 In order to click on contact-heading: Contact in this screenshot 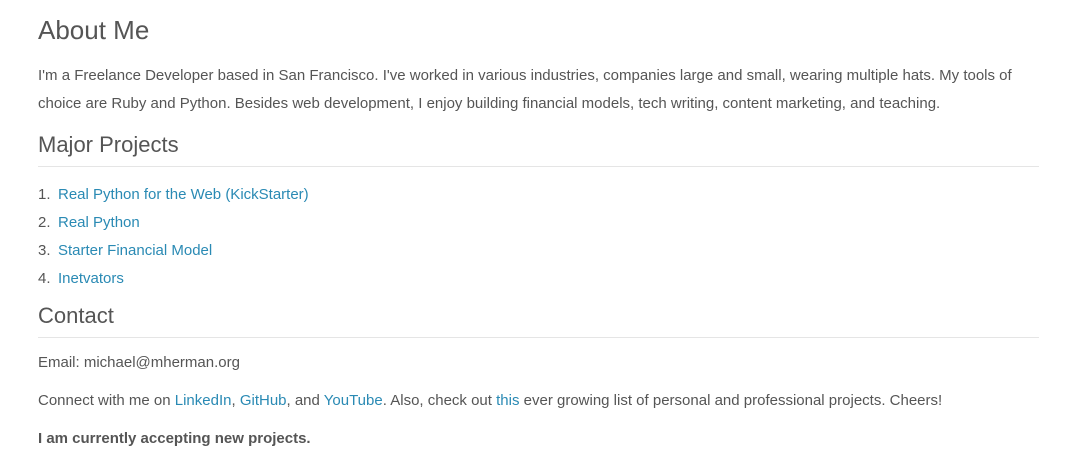, I will do `click(538, 319)`.